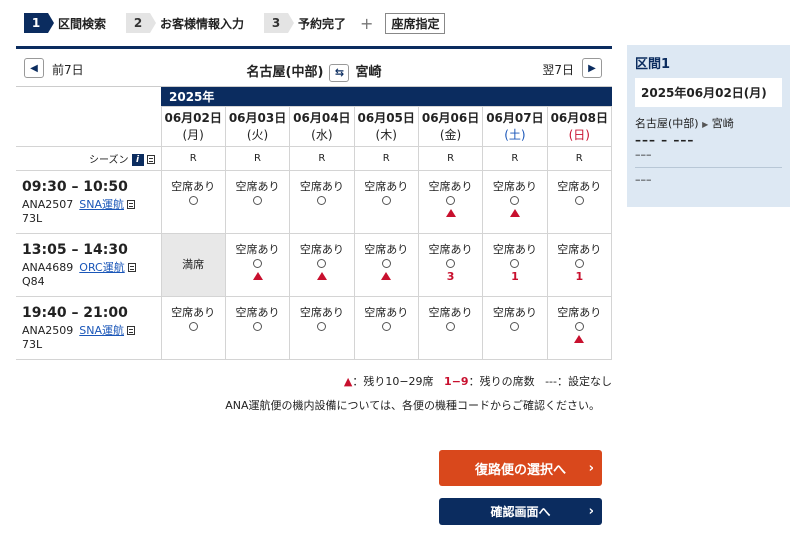 The width and height of the screenshot is (800, 555). Describe the element at coordinates (501, 381) in the screenshot. I see `legend-range-text: ：残りの席数` at that location.